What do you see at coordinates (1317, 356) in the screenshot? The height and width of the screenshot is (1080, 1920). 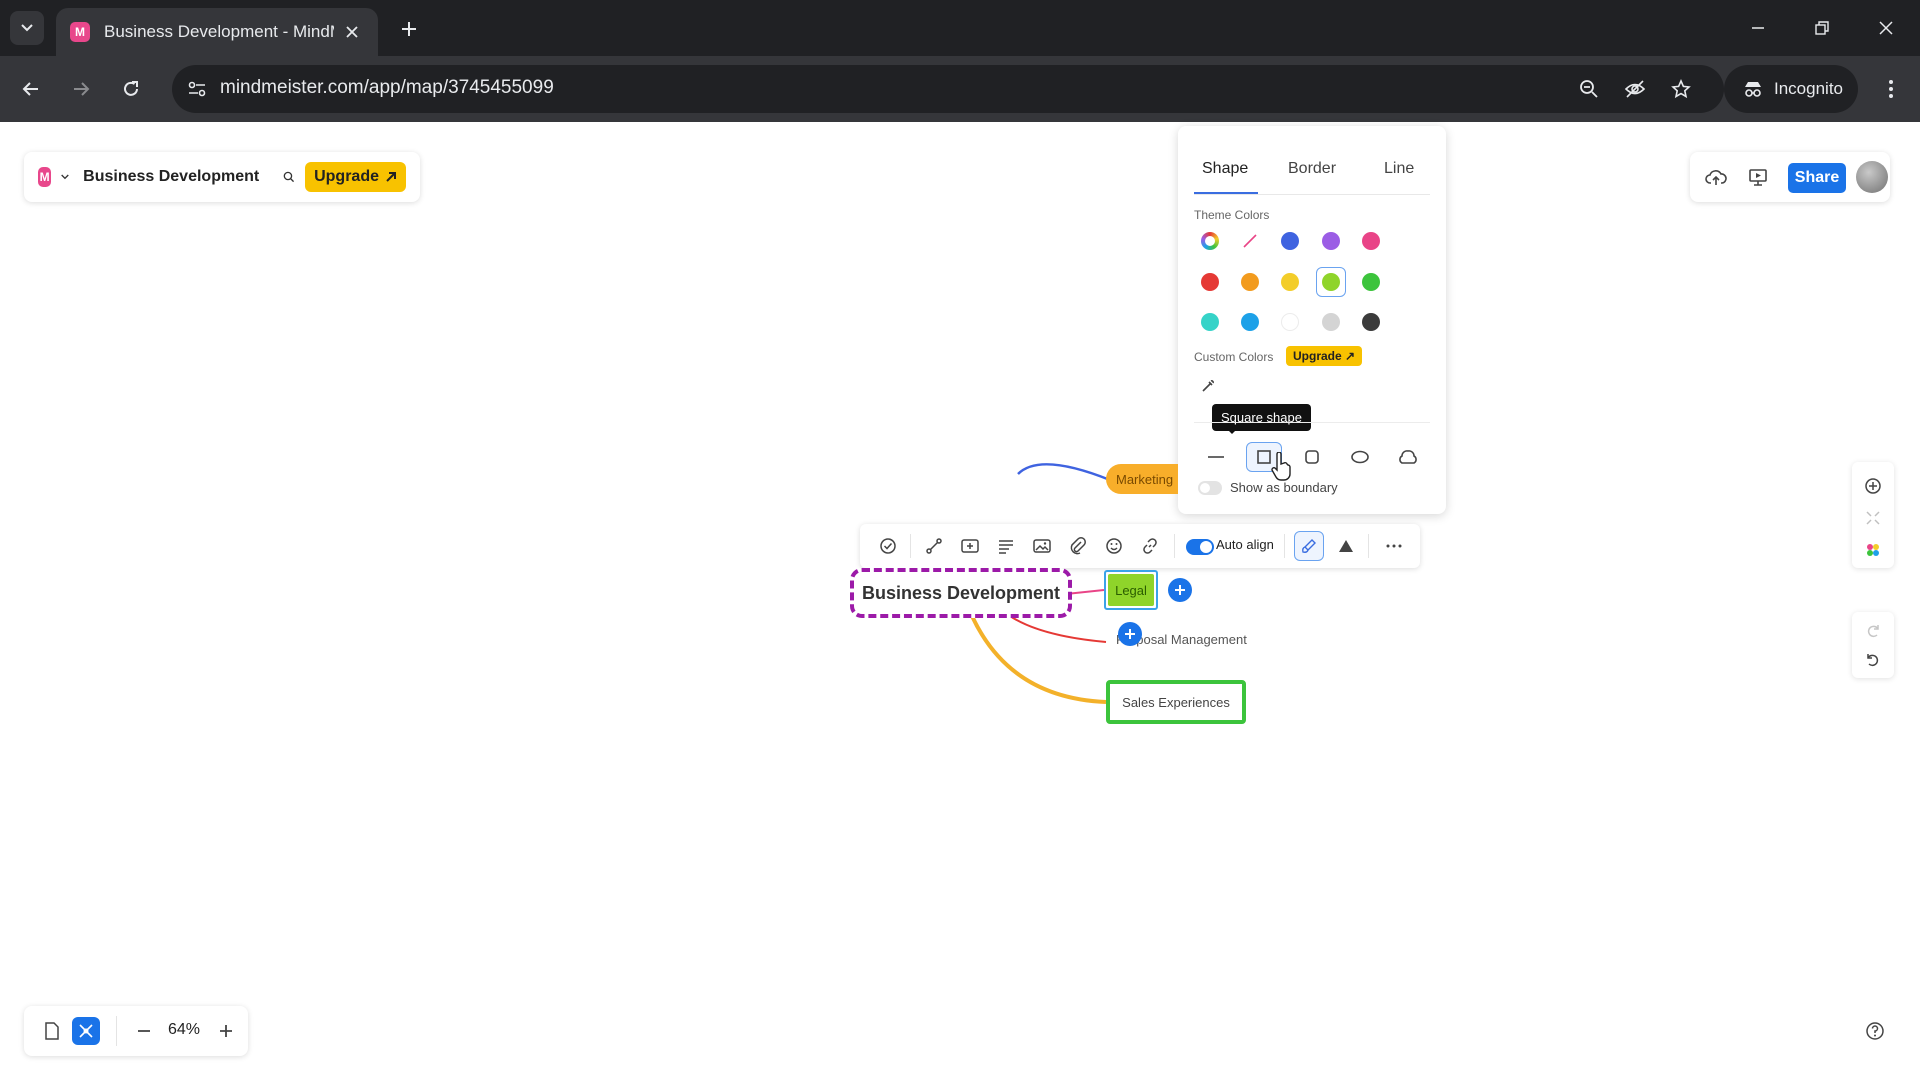 I see `custom-upgrade-label: Upgrade` at bounding box center [1317, 356].